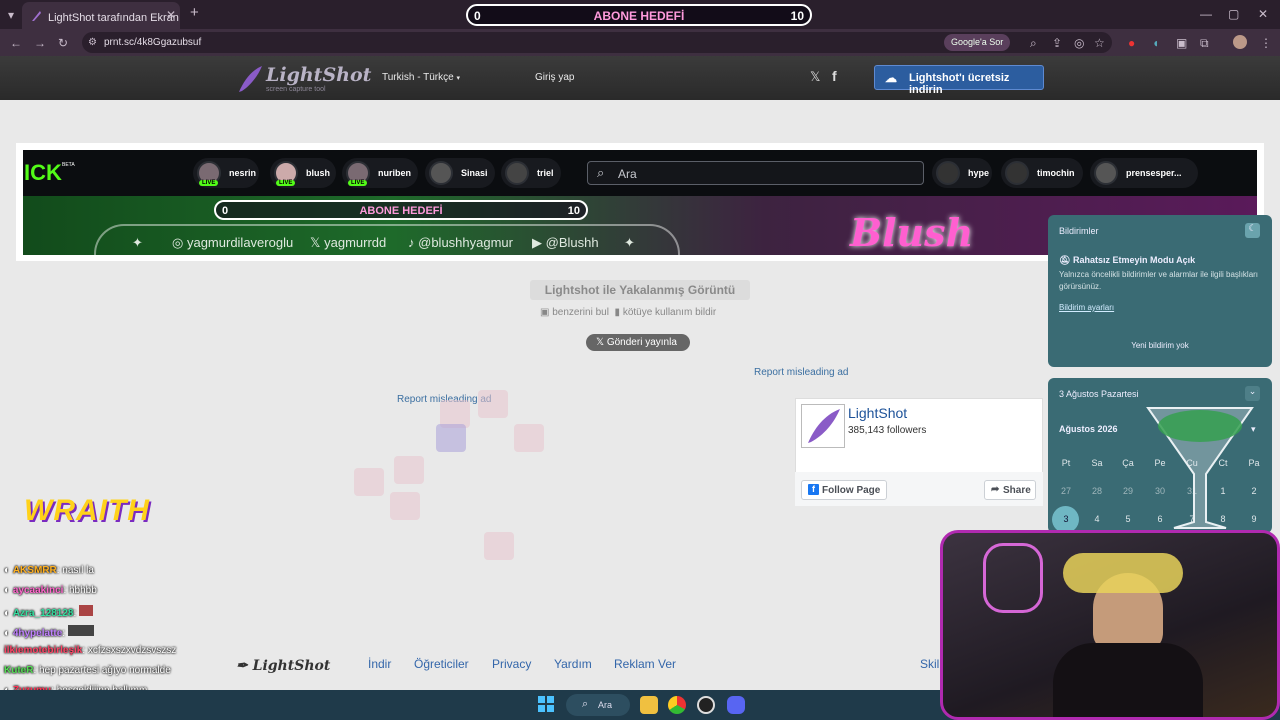  What do you see at coordinates (801, 372) in the screenshot?
I see `report-ad-link: Report misleading ad` at bounding box center [801, 372].